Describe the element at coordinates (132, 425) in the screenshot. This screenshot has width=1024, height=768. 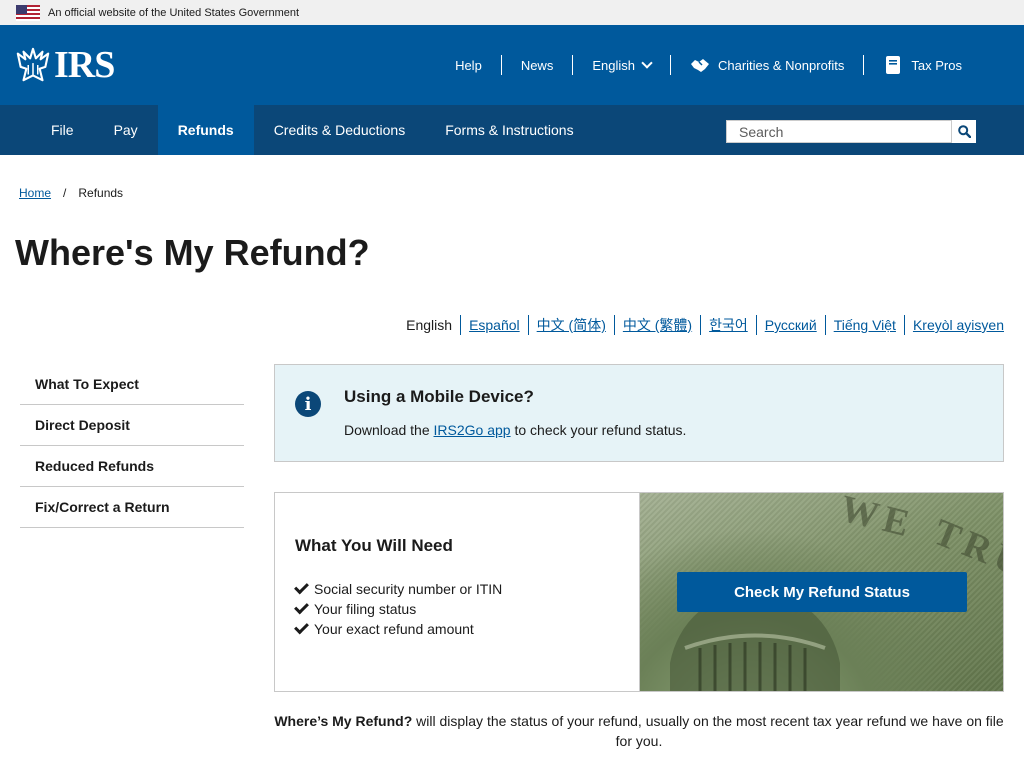
I see `sidebar-item-direct-deposit: Direct Deposit` at that location.